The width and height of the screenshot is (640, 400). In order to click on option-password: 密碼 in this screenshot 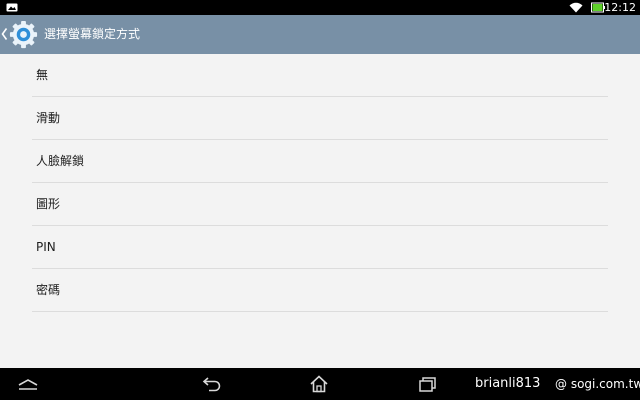, I will do `click(320, 290)`.